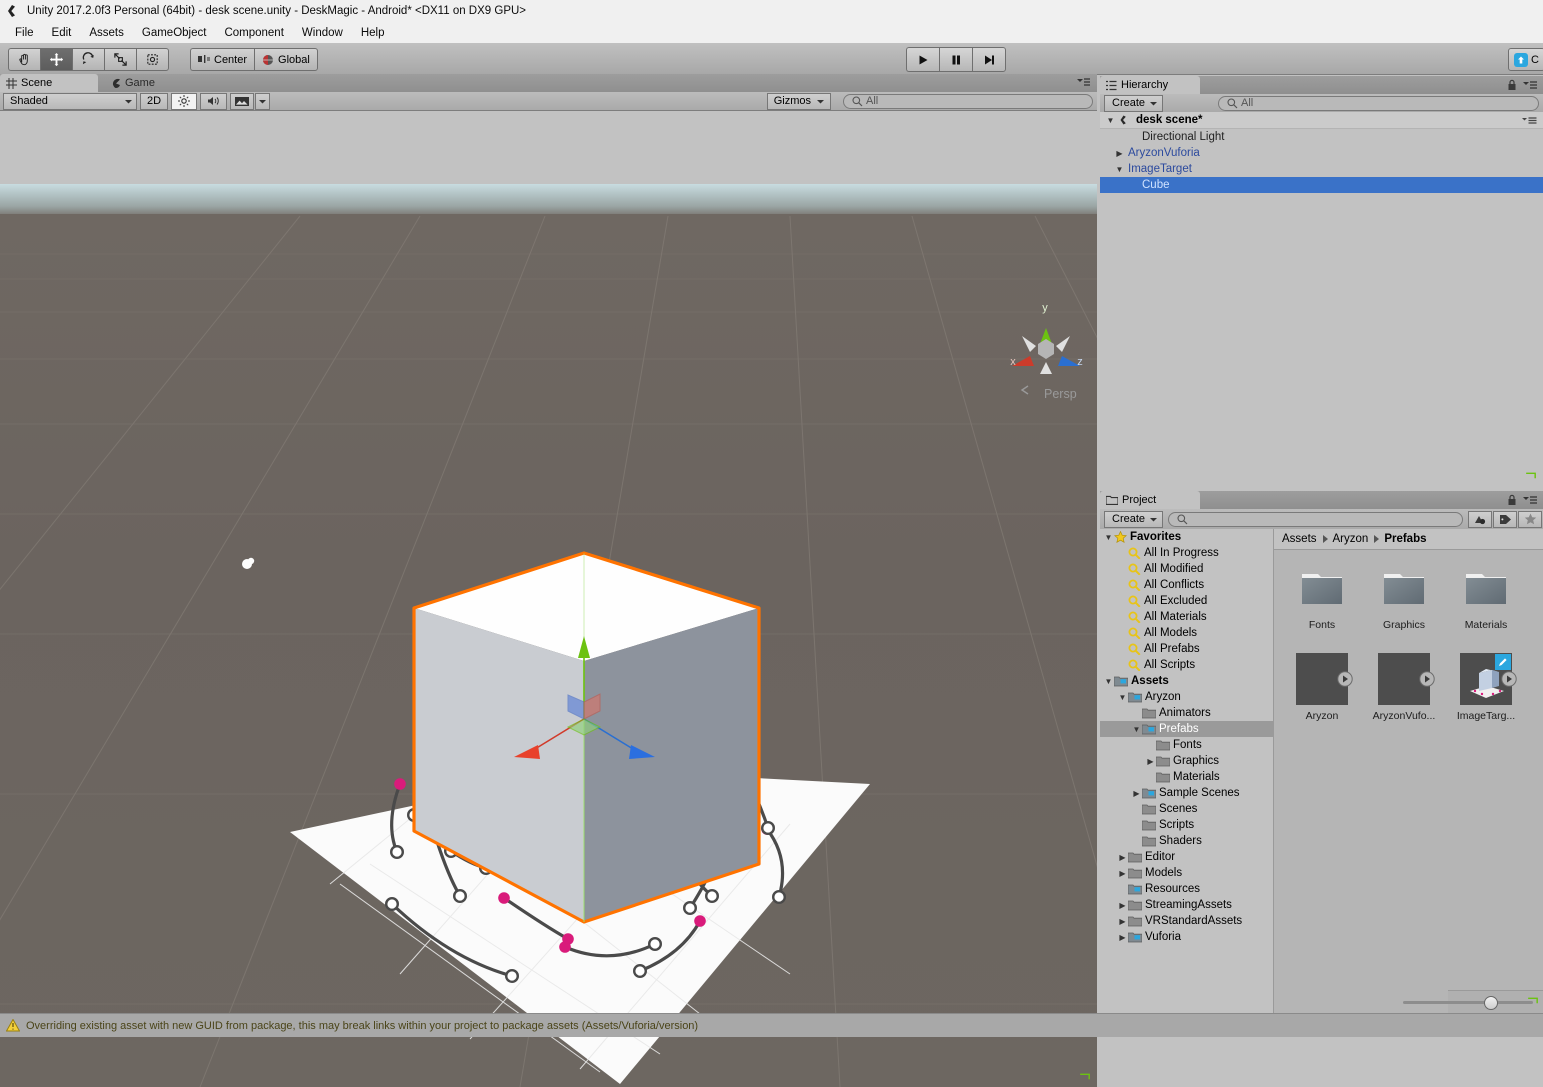 Image resolution: width=1543 pixels, height=1087 pixels. Describe the element at coordinates (1119, 169) in the screenshot. I see `hierarchy-expander: ▼` at that location.